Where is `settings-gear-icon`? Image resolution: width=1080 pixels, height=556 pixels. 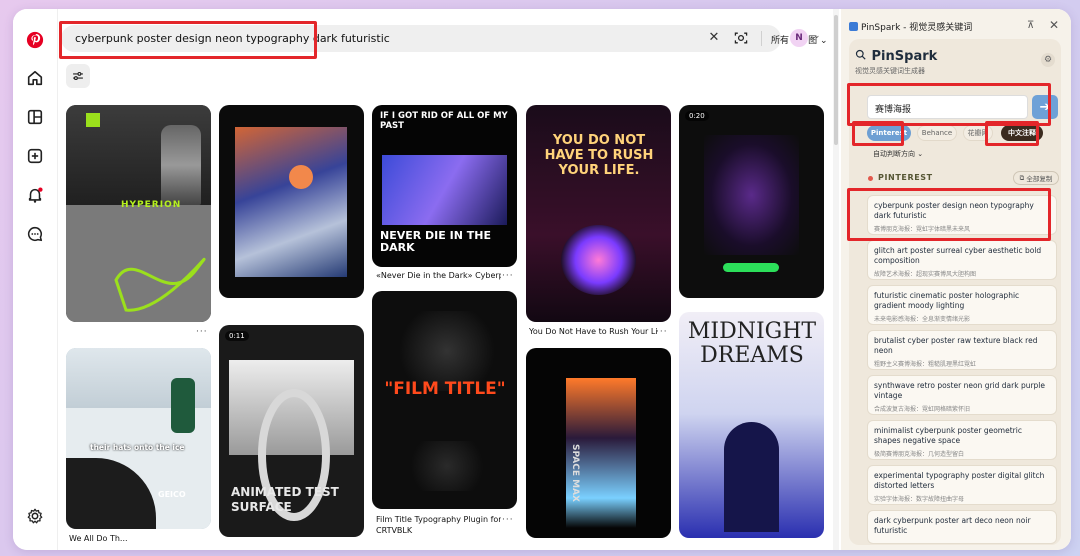
settings-gear-icon is located at coordinates (35, 516).